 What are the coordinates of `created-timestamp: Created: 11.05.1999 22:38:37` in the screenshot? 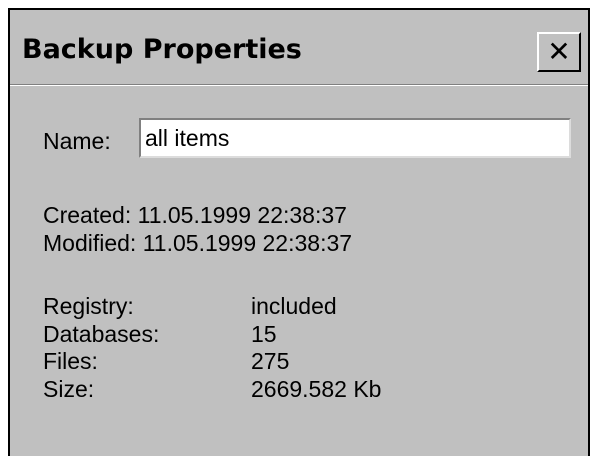 It's located at (195, 215).